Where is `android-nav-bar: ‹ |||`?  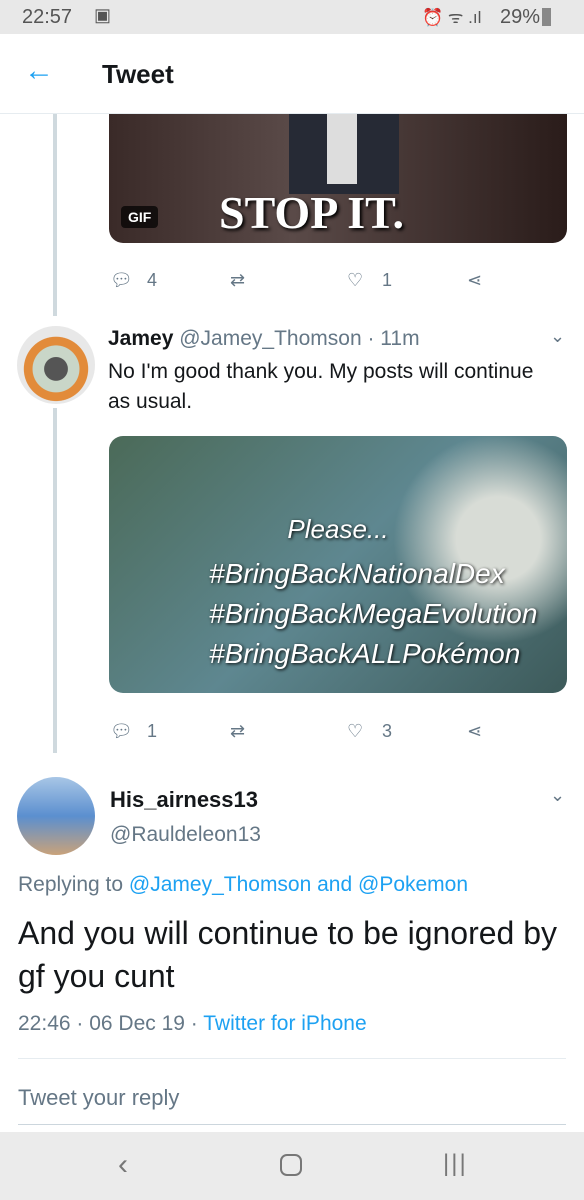
android-nav-bar: ‹ ||| is located at coordinates (292, 1166).